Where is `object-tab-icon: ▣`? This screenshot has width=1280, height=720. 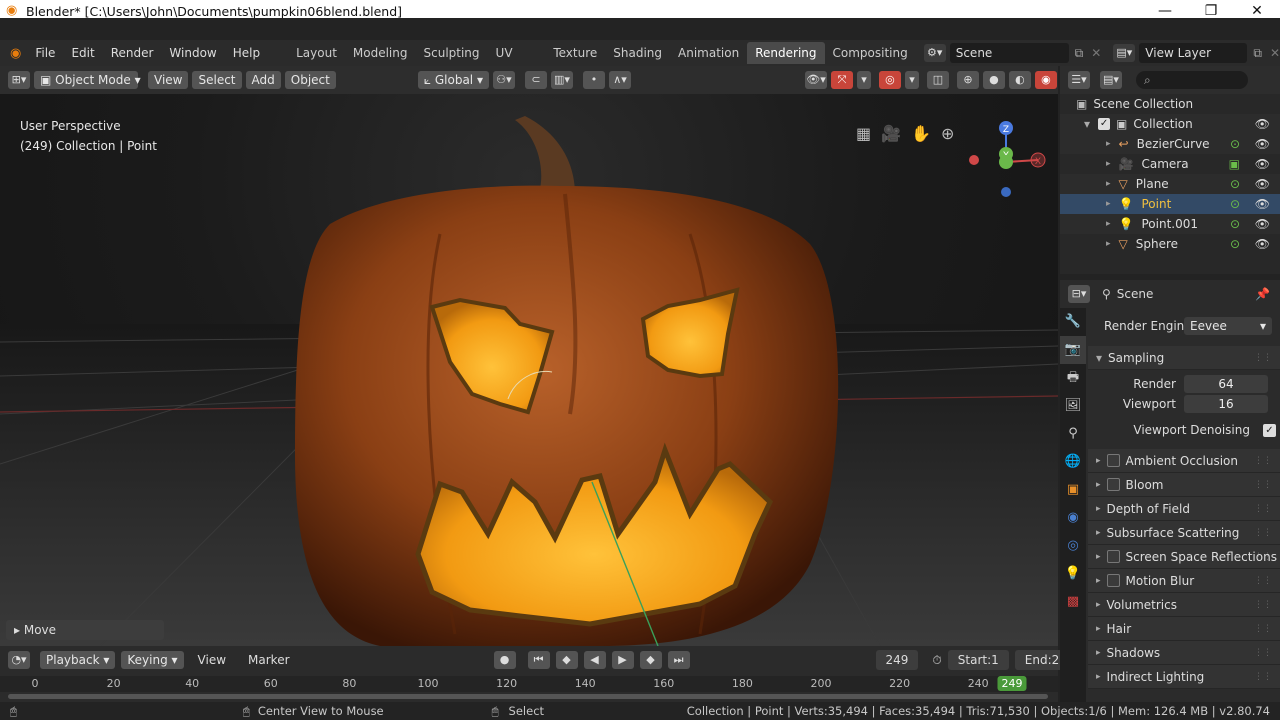 object-tab-icon: ▣ is located at coordinates (1073, 490).